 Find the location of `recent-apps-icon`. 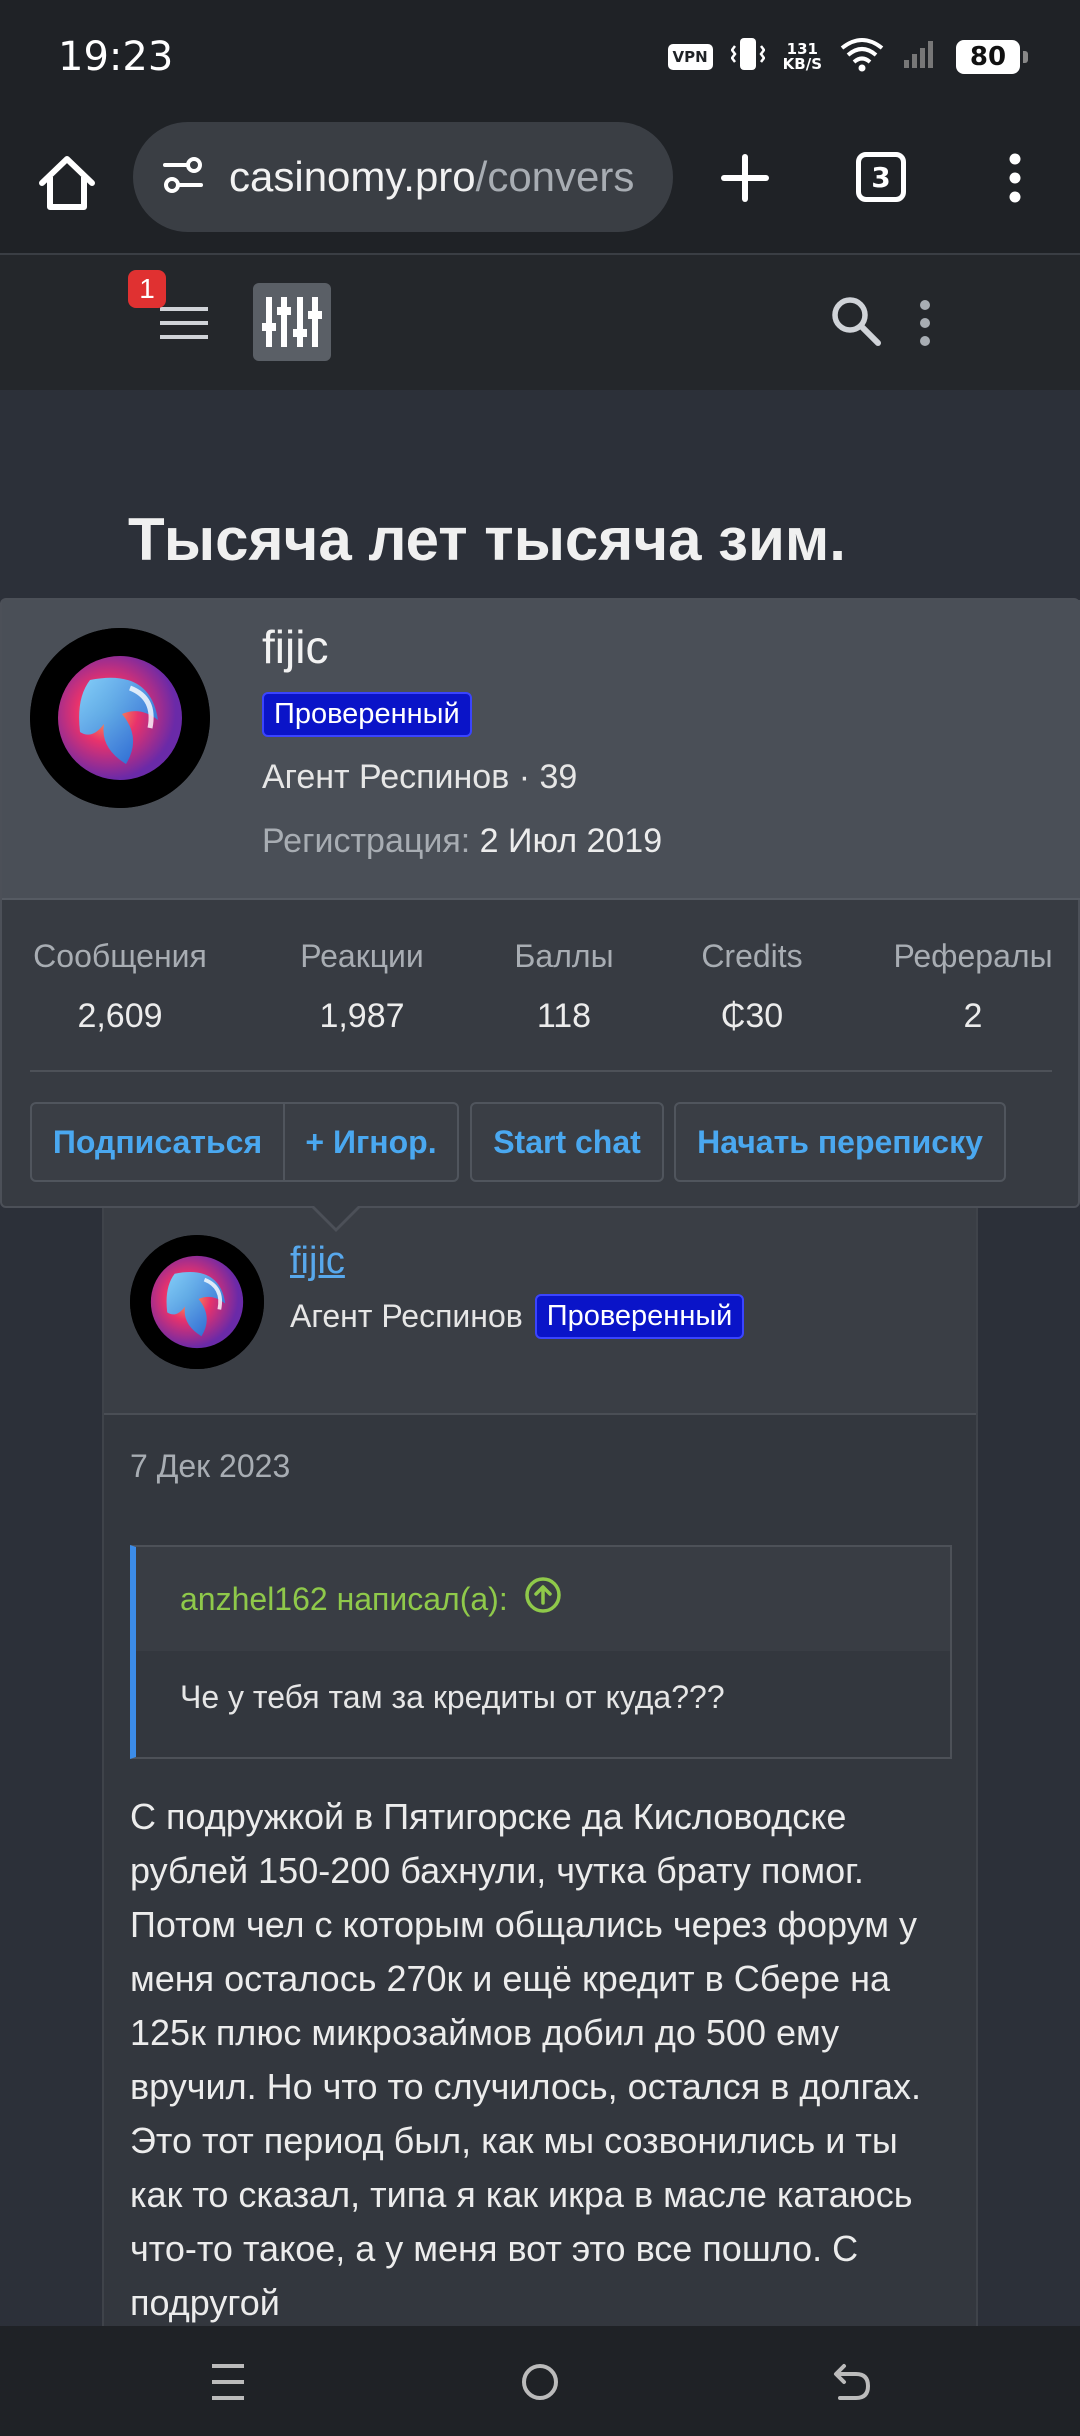

recent-apps-icon is located at coordinates (228, 2382).